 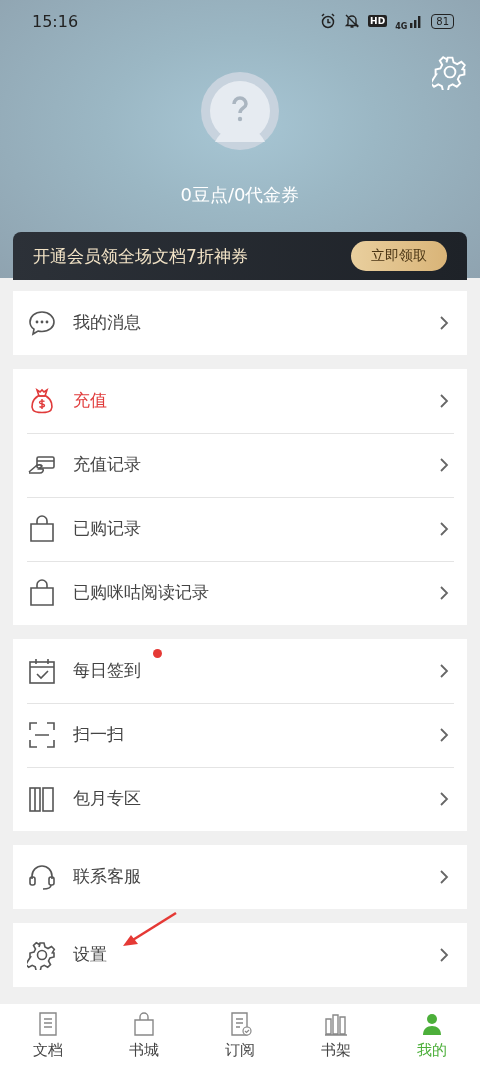 What do you see at coordinates (107, 323) in the screenshot?
I see `menu-label: 我的消息` at bounding box center [107, 323].